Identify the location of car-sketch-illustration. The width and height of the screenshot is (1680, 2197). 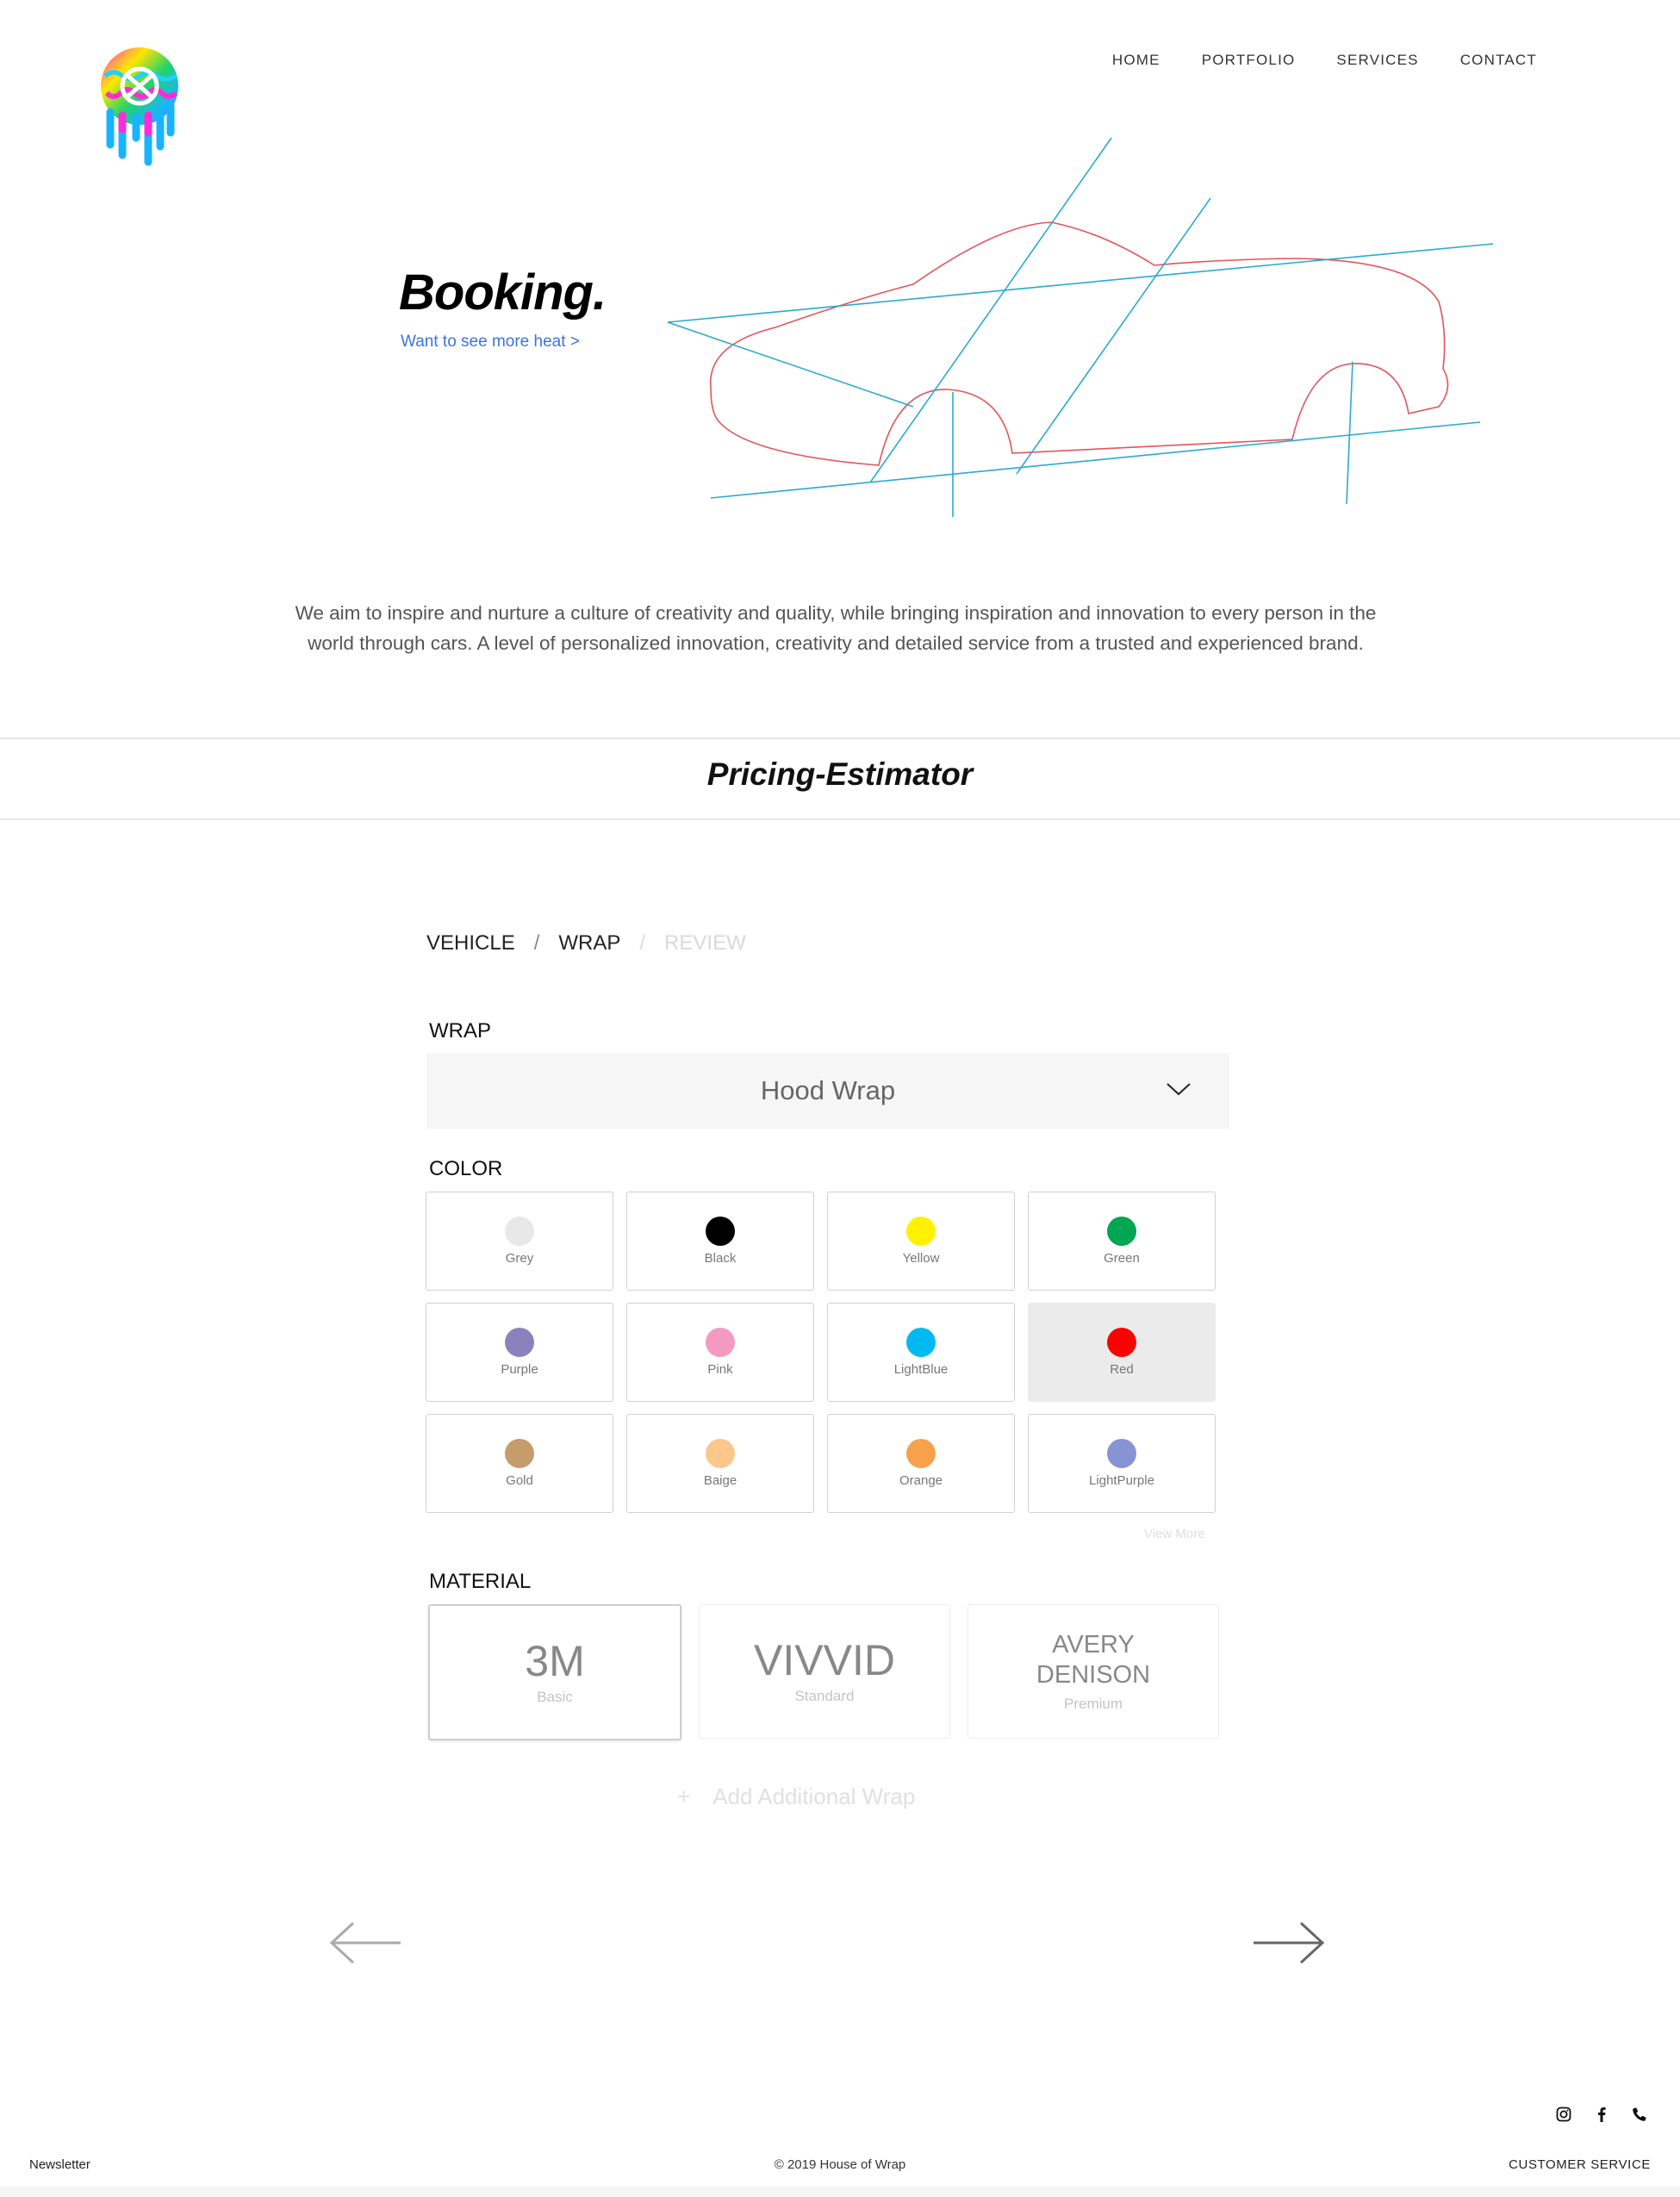
(1081, 327).